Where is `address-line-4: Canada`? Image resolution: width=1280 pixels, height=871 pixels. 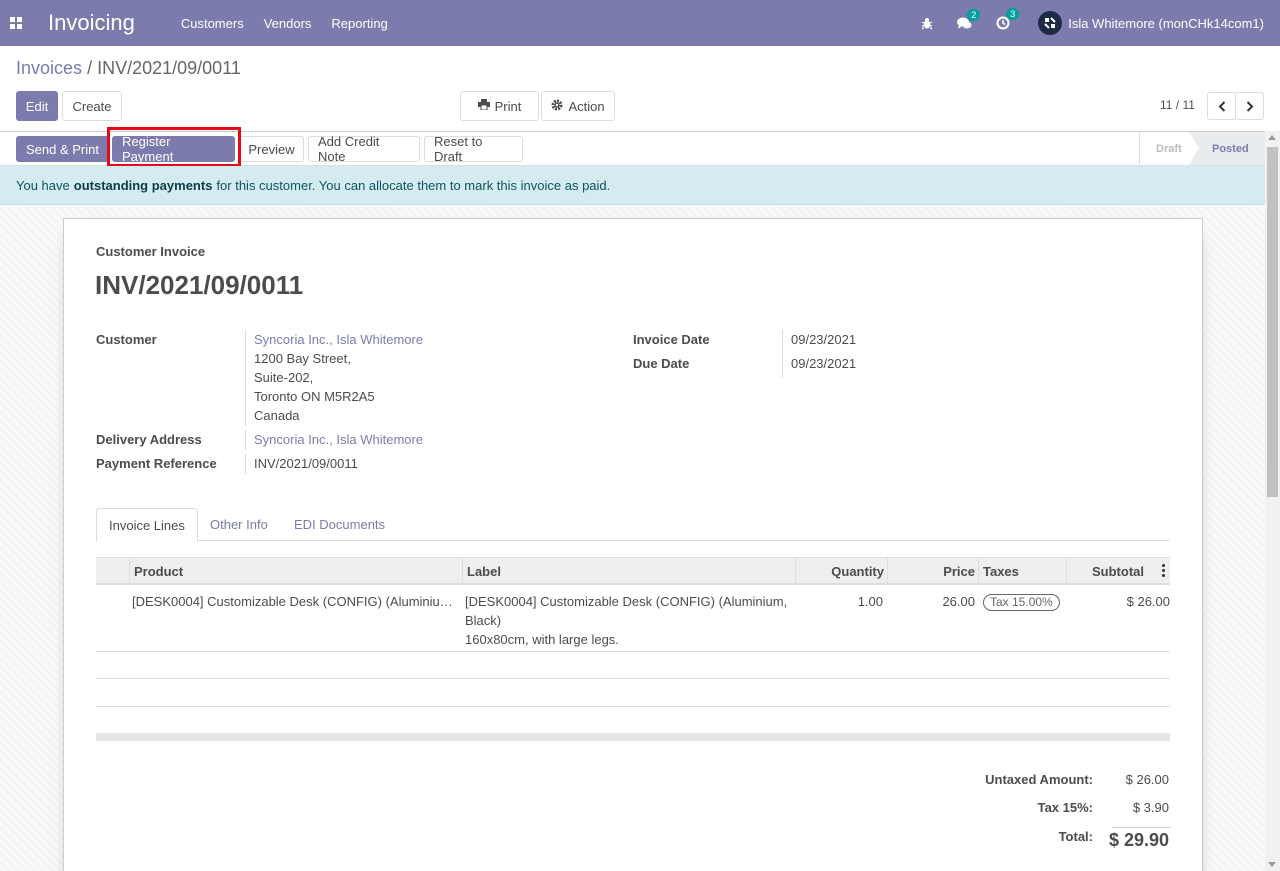
address-line-4: Canada is located at coordinates (277, 415).